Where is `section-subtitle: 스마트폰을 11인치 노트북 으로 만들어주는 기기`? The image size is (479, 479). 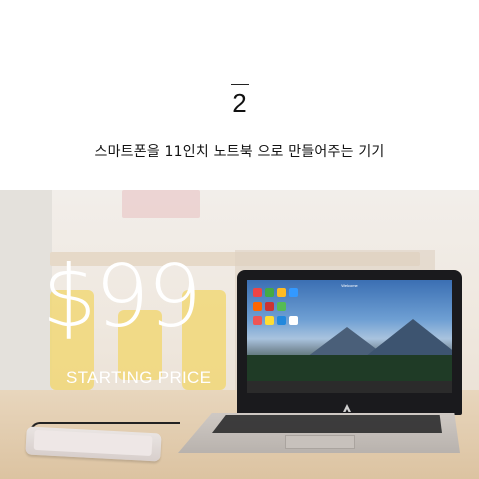
section-subtitle: 스마트폰을 11인치 노트북 으로 만들어주는 기기 is located at coordinates (239, 152).